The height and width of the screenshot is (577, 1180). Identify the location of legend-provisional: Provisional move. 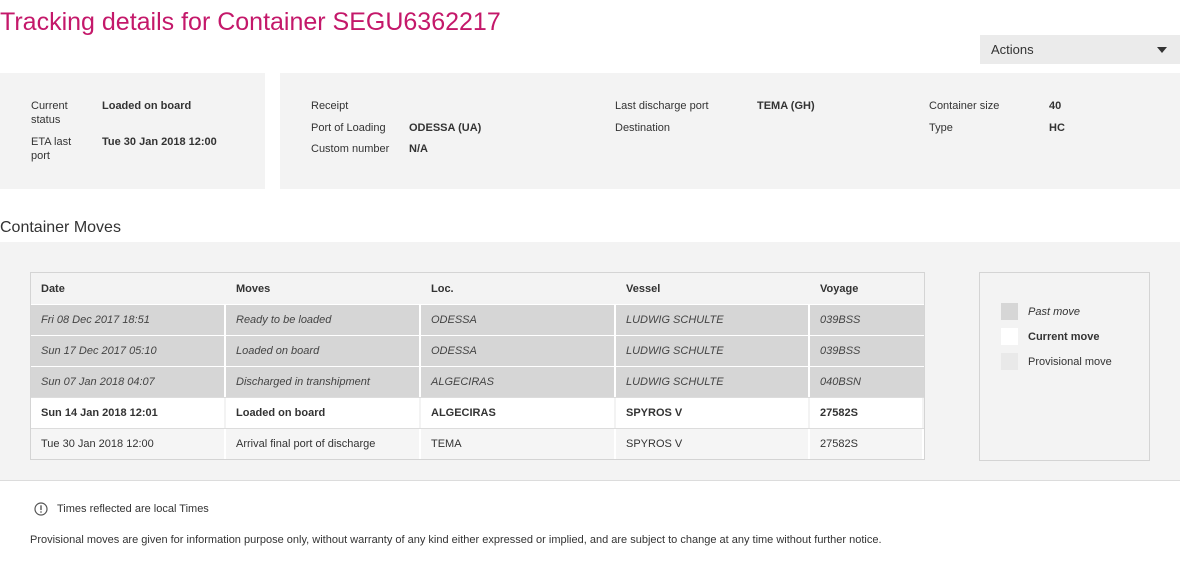
(1056, 361).